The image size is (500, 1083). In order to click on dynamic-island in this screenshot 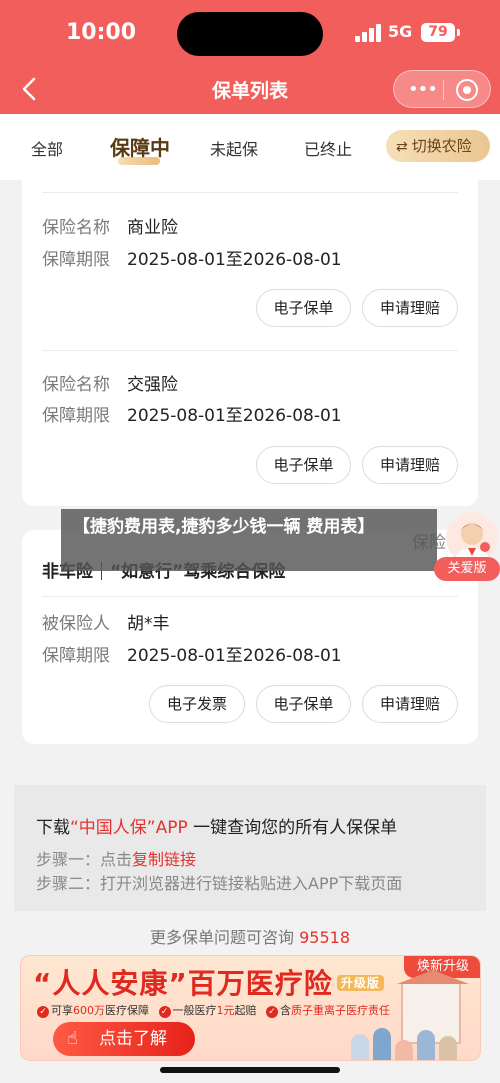, I will do `click(250, 34)`.